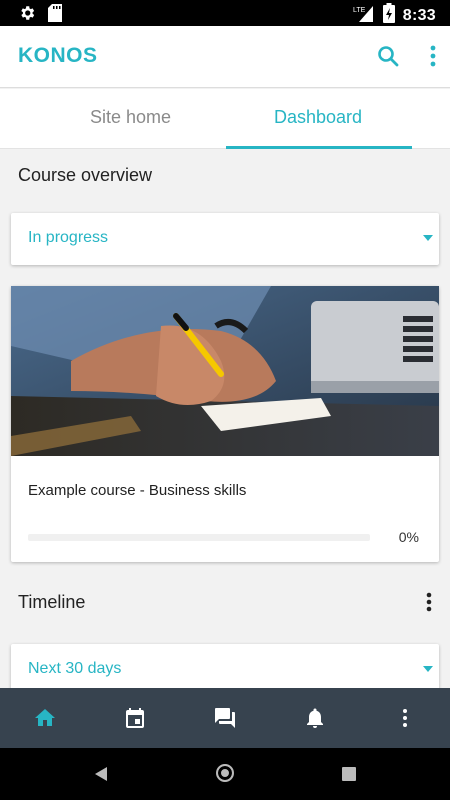  What do you see at coordinates (225, 57) in the screenshot?
I see `app-bar: KONOS` at bounding box center [225, 57].